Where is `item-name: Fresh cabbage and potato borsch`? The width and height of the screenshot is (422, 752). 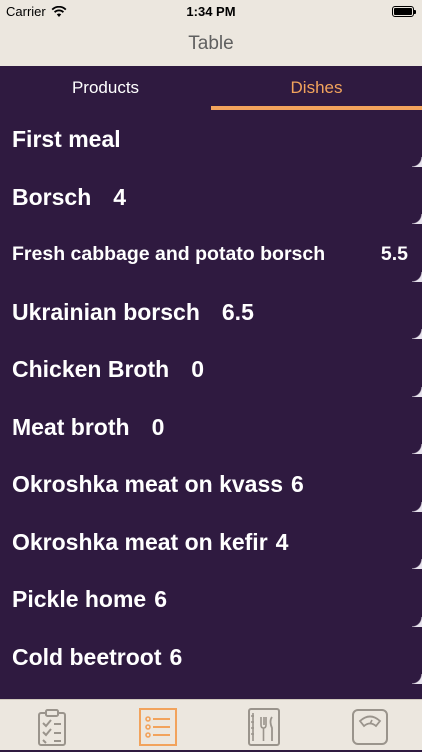
item-name: Fresh cabbage and potato borsch is located at coordinates (169, 254).